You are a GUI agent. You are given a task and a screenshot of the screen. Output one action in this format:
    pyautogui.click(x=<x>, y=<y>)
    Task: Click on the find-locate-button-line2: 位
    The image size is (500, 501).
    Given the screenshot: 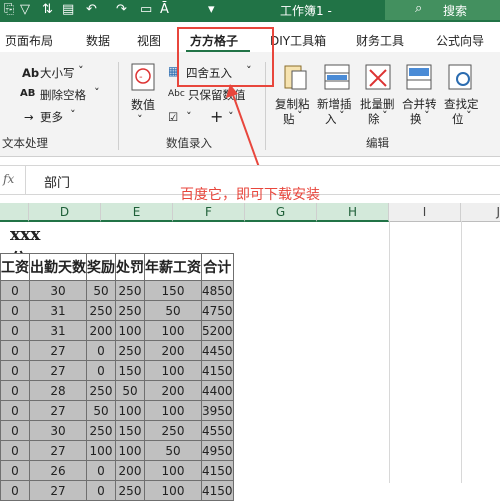 What is the action you would take?
    pyautogui.click(x=458, y=119)
    